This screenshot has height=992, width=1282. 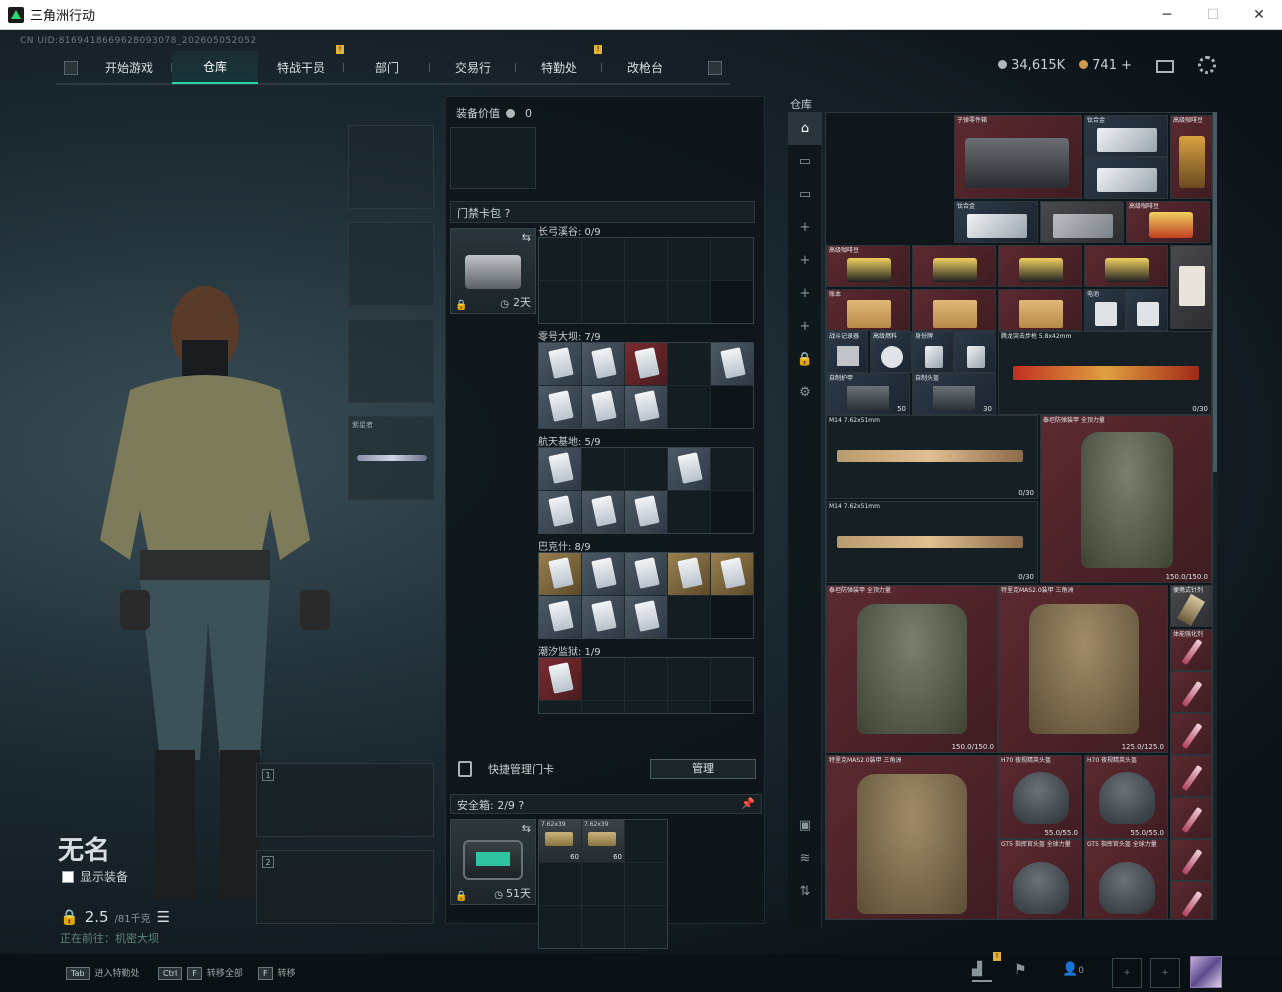 I want to click on tab-gunsmith: 改枪台, so click(x=645, y=67).